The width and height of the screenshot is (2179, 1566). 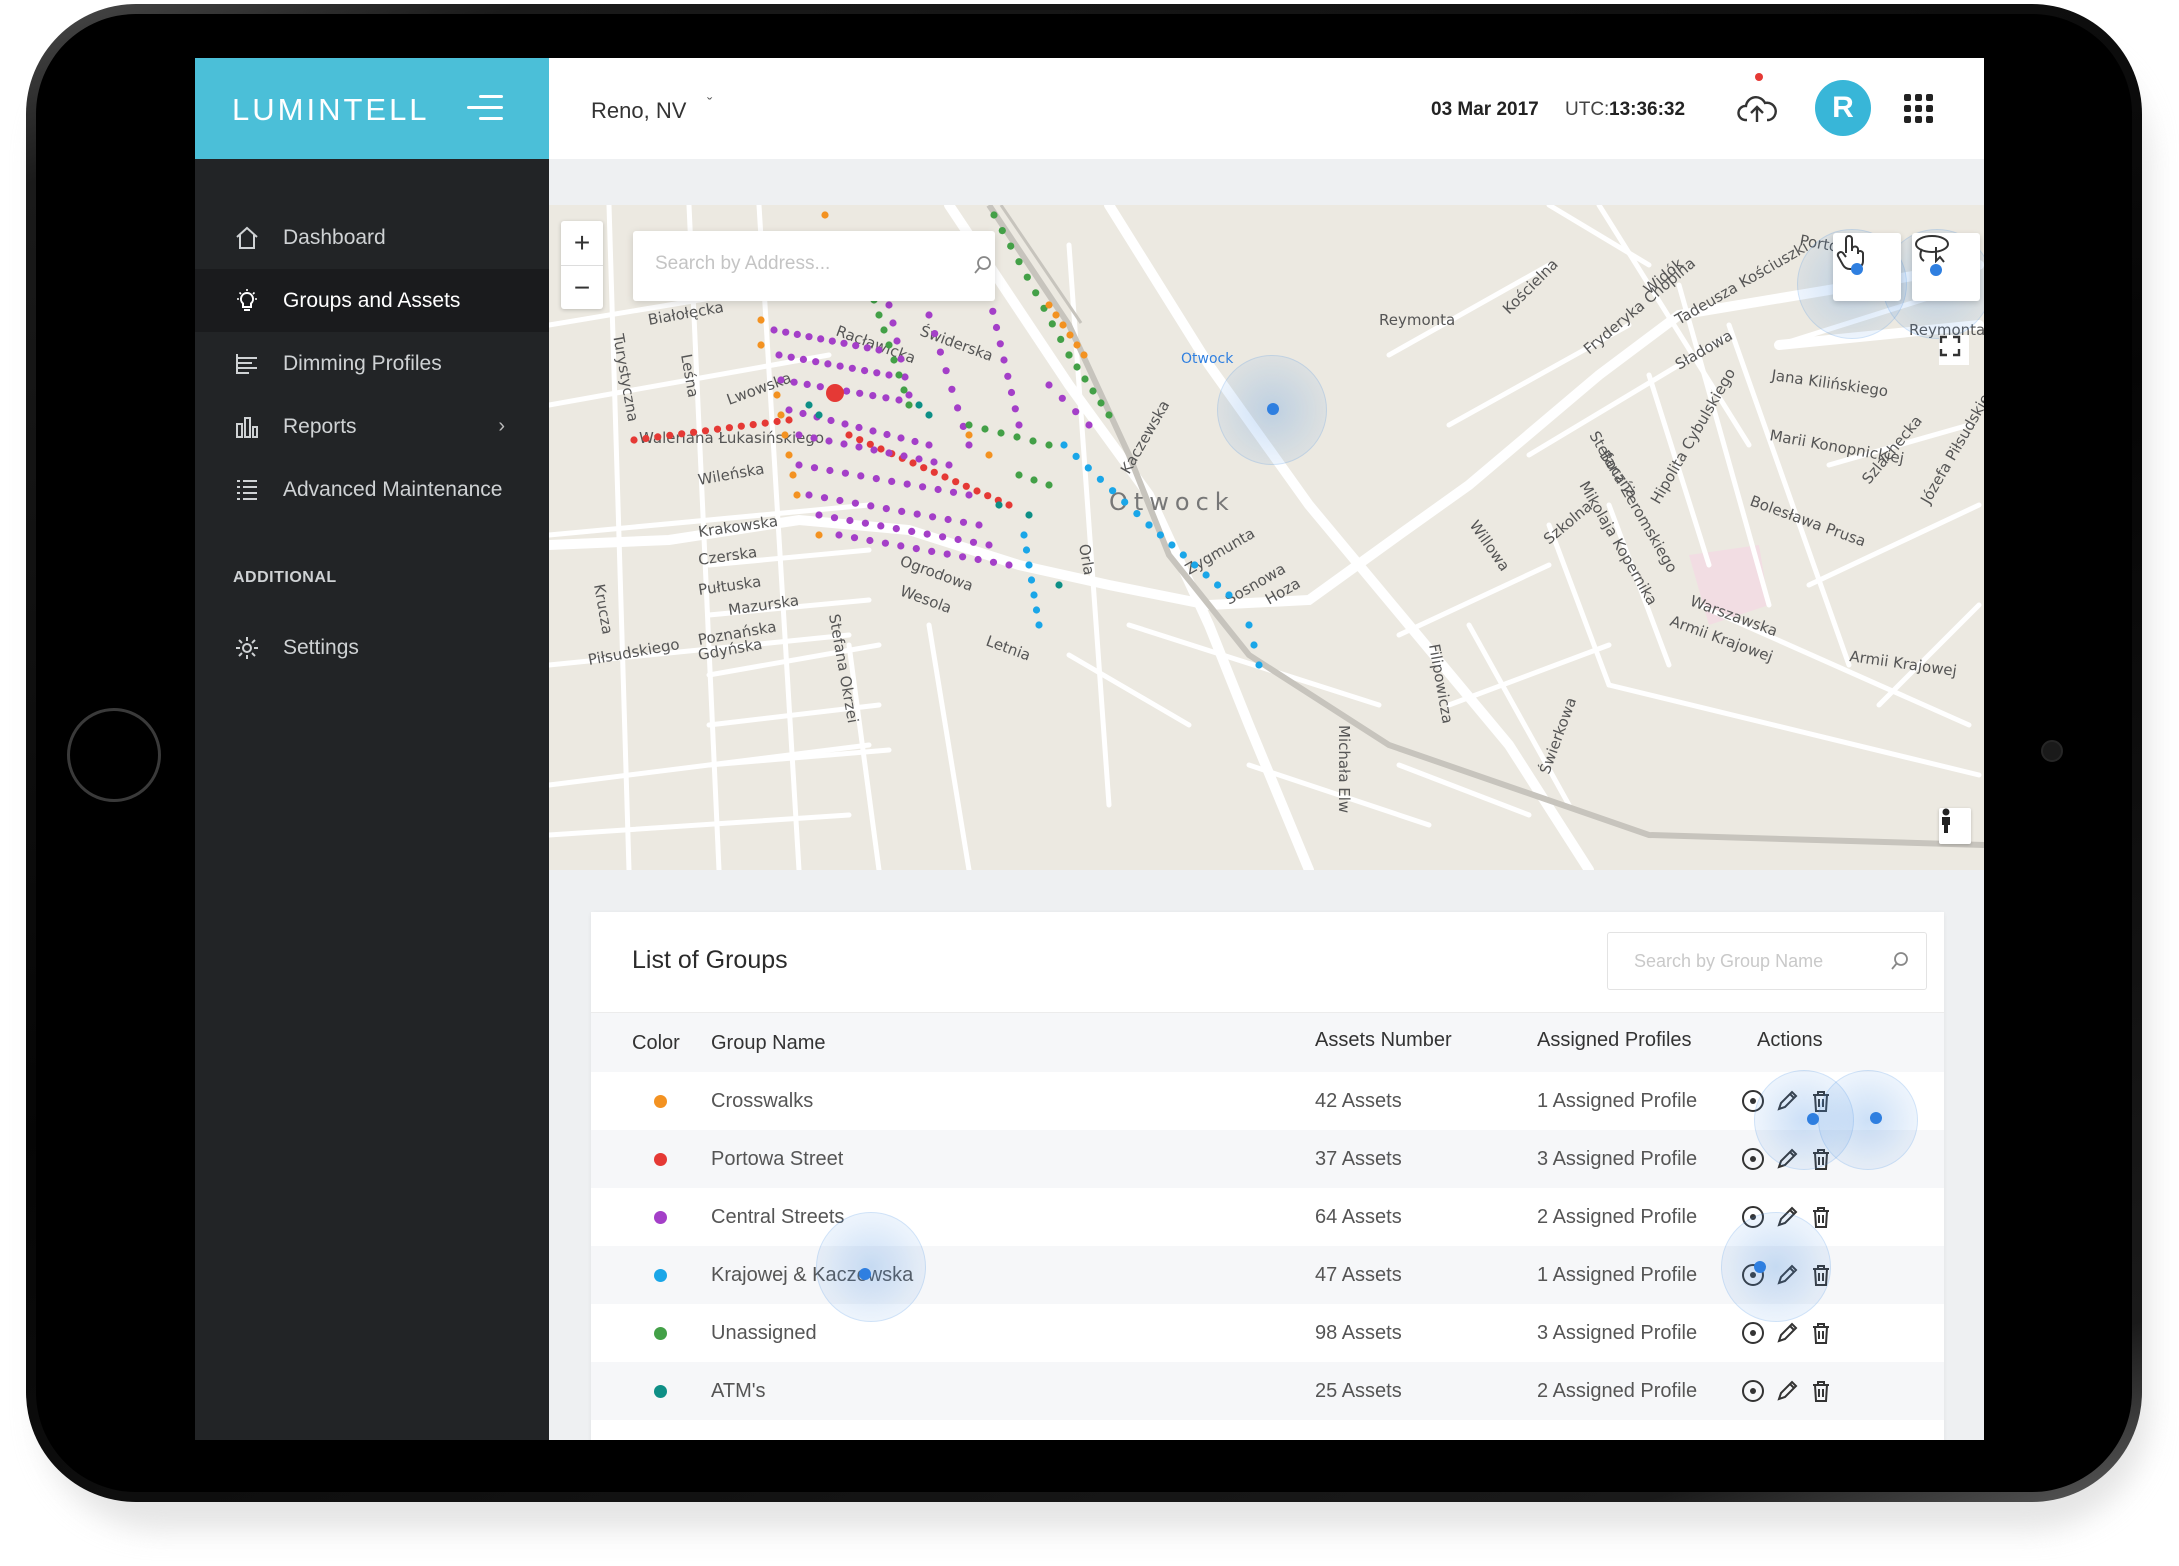 I want to click on avatar: R, so click(x=1843, y=108).